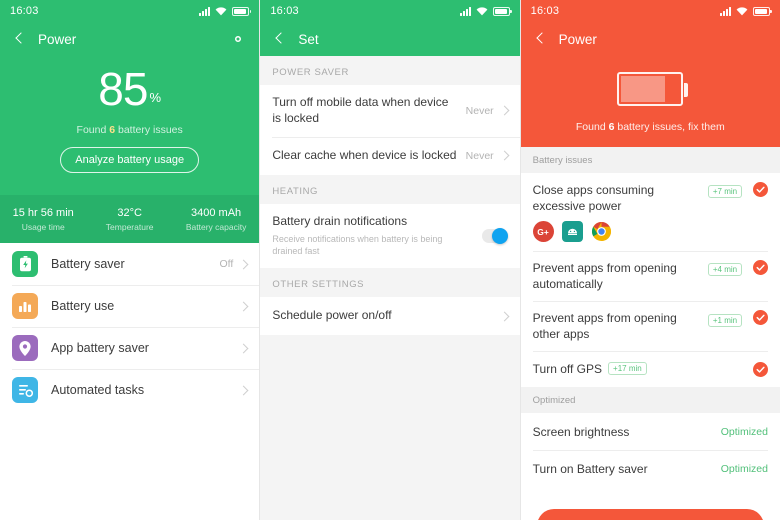 This screenshot has height=520, width=780. I want to click on set-app-bar: Set, so click(389, 39).